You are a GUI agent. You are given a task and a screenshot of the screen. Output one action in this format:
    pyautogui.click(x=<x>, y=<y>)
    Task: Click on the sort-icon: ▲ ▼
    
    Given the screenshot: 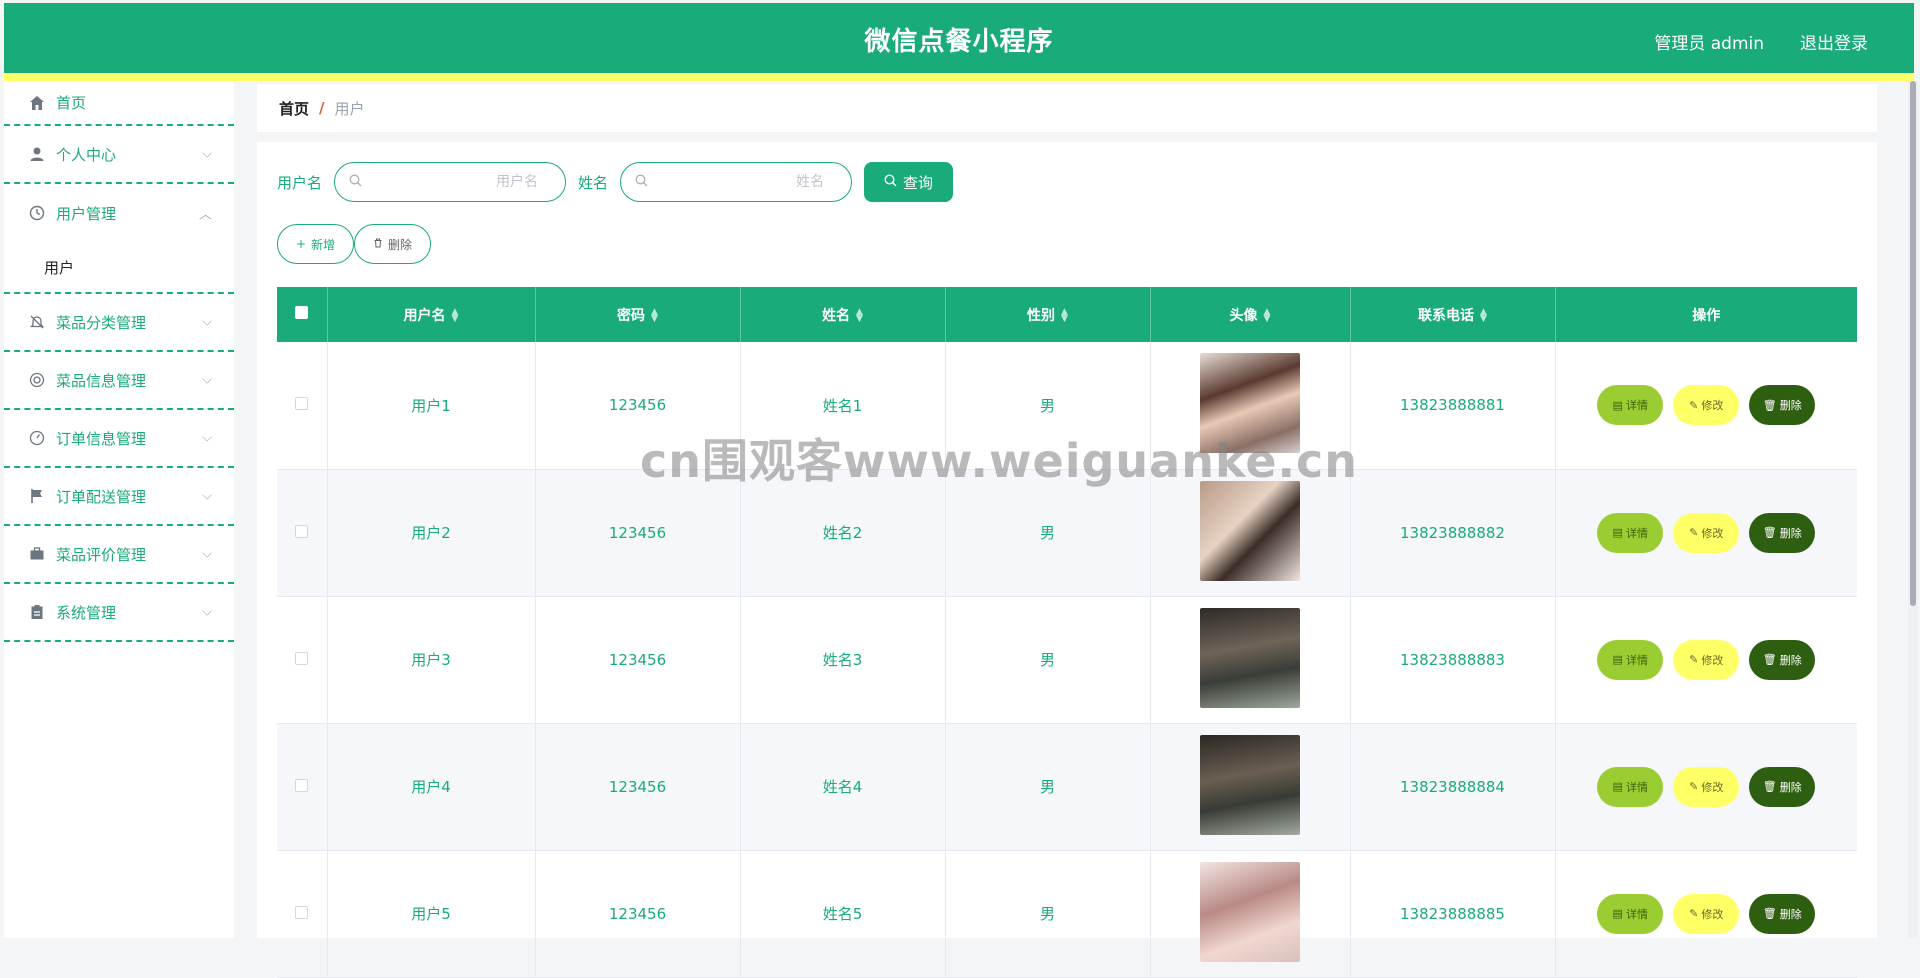 What is the action you would take?
    pyautogui.click(x=654, y=315)
    